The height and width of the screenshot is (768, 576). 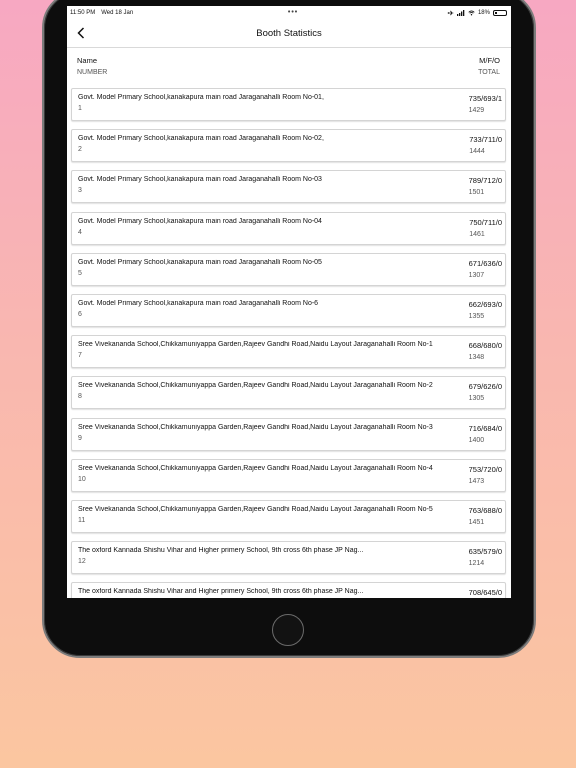 I want to click on booth-card-right: 679/626/0 1305, so click(x=485, y=395).